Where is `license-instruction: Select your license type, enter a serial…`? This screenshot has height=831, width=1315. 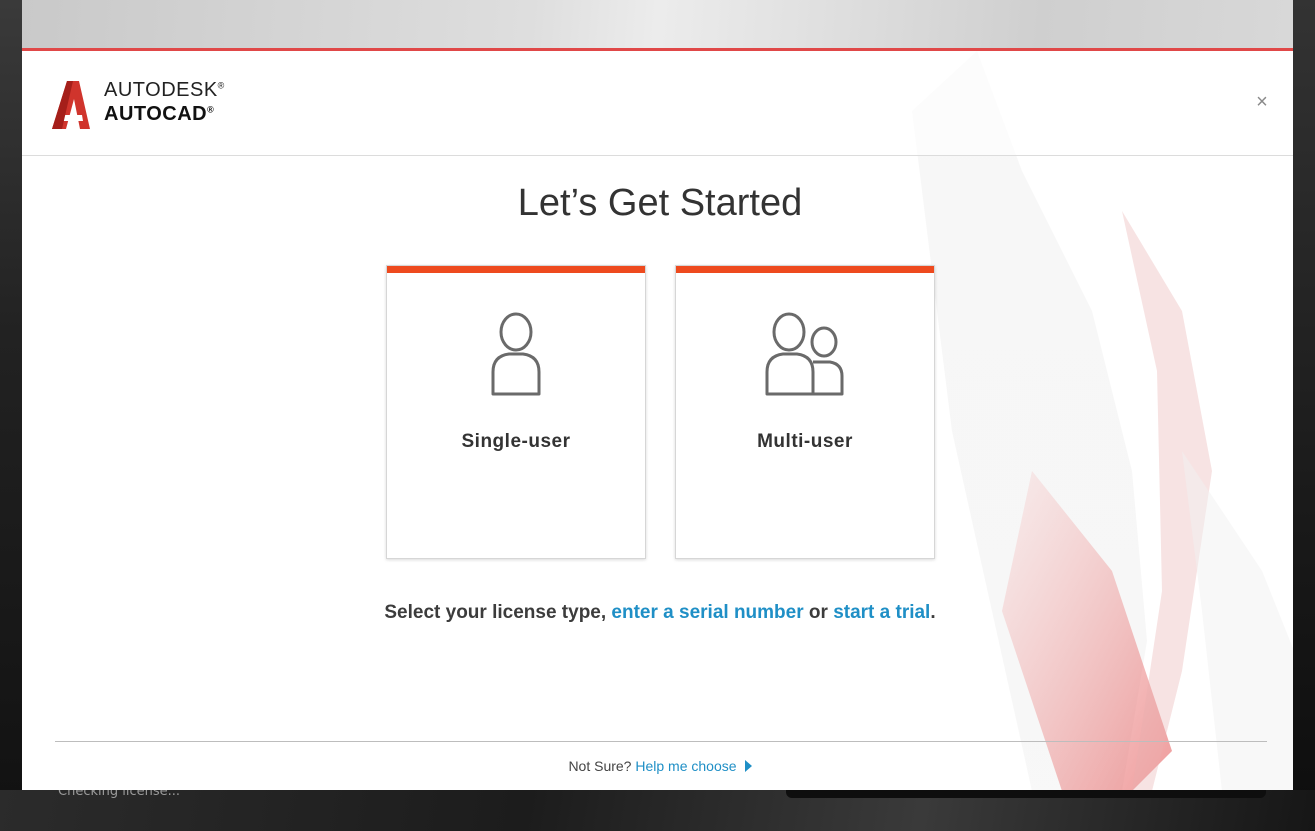
license-instruction: Select your license type, enter a serial… is located at coordinates (660, 612).